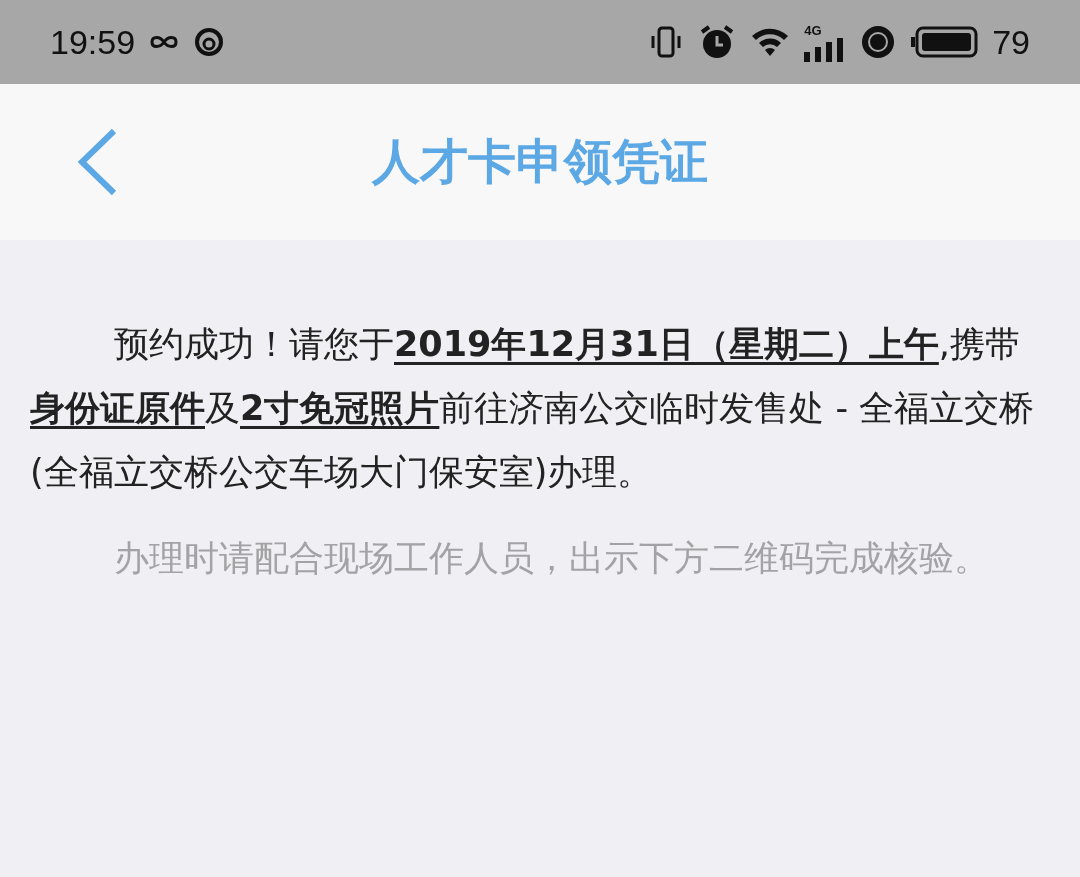 The height and width of the screenshot is (877, 1080). Describe the element at coordinates (209, 42) in the screenshot. I see `app-icon` at that location.